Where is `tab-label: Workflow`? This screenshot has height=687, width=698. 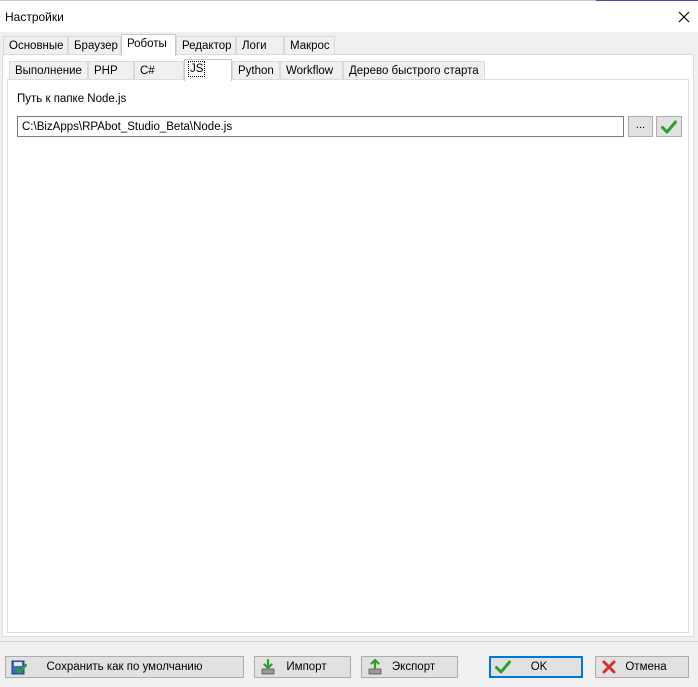
tab-label: Workflow is located at coordinates (310, 71).